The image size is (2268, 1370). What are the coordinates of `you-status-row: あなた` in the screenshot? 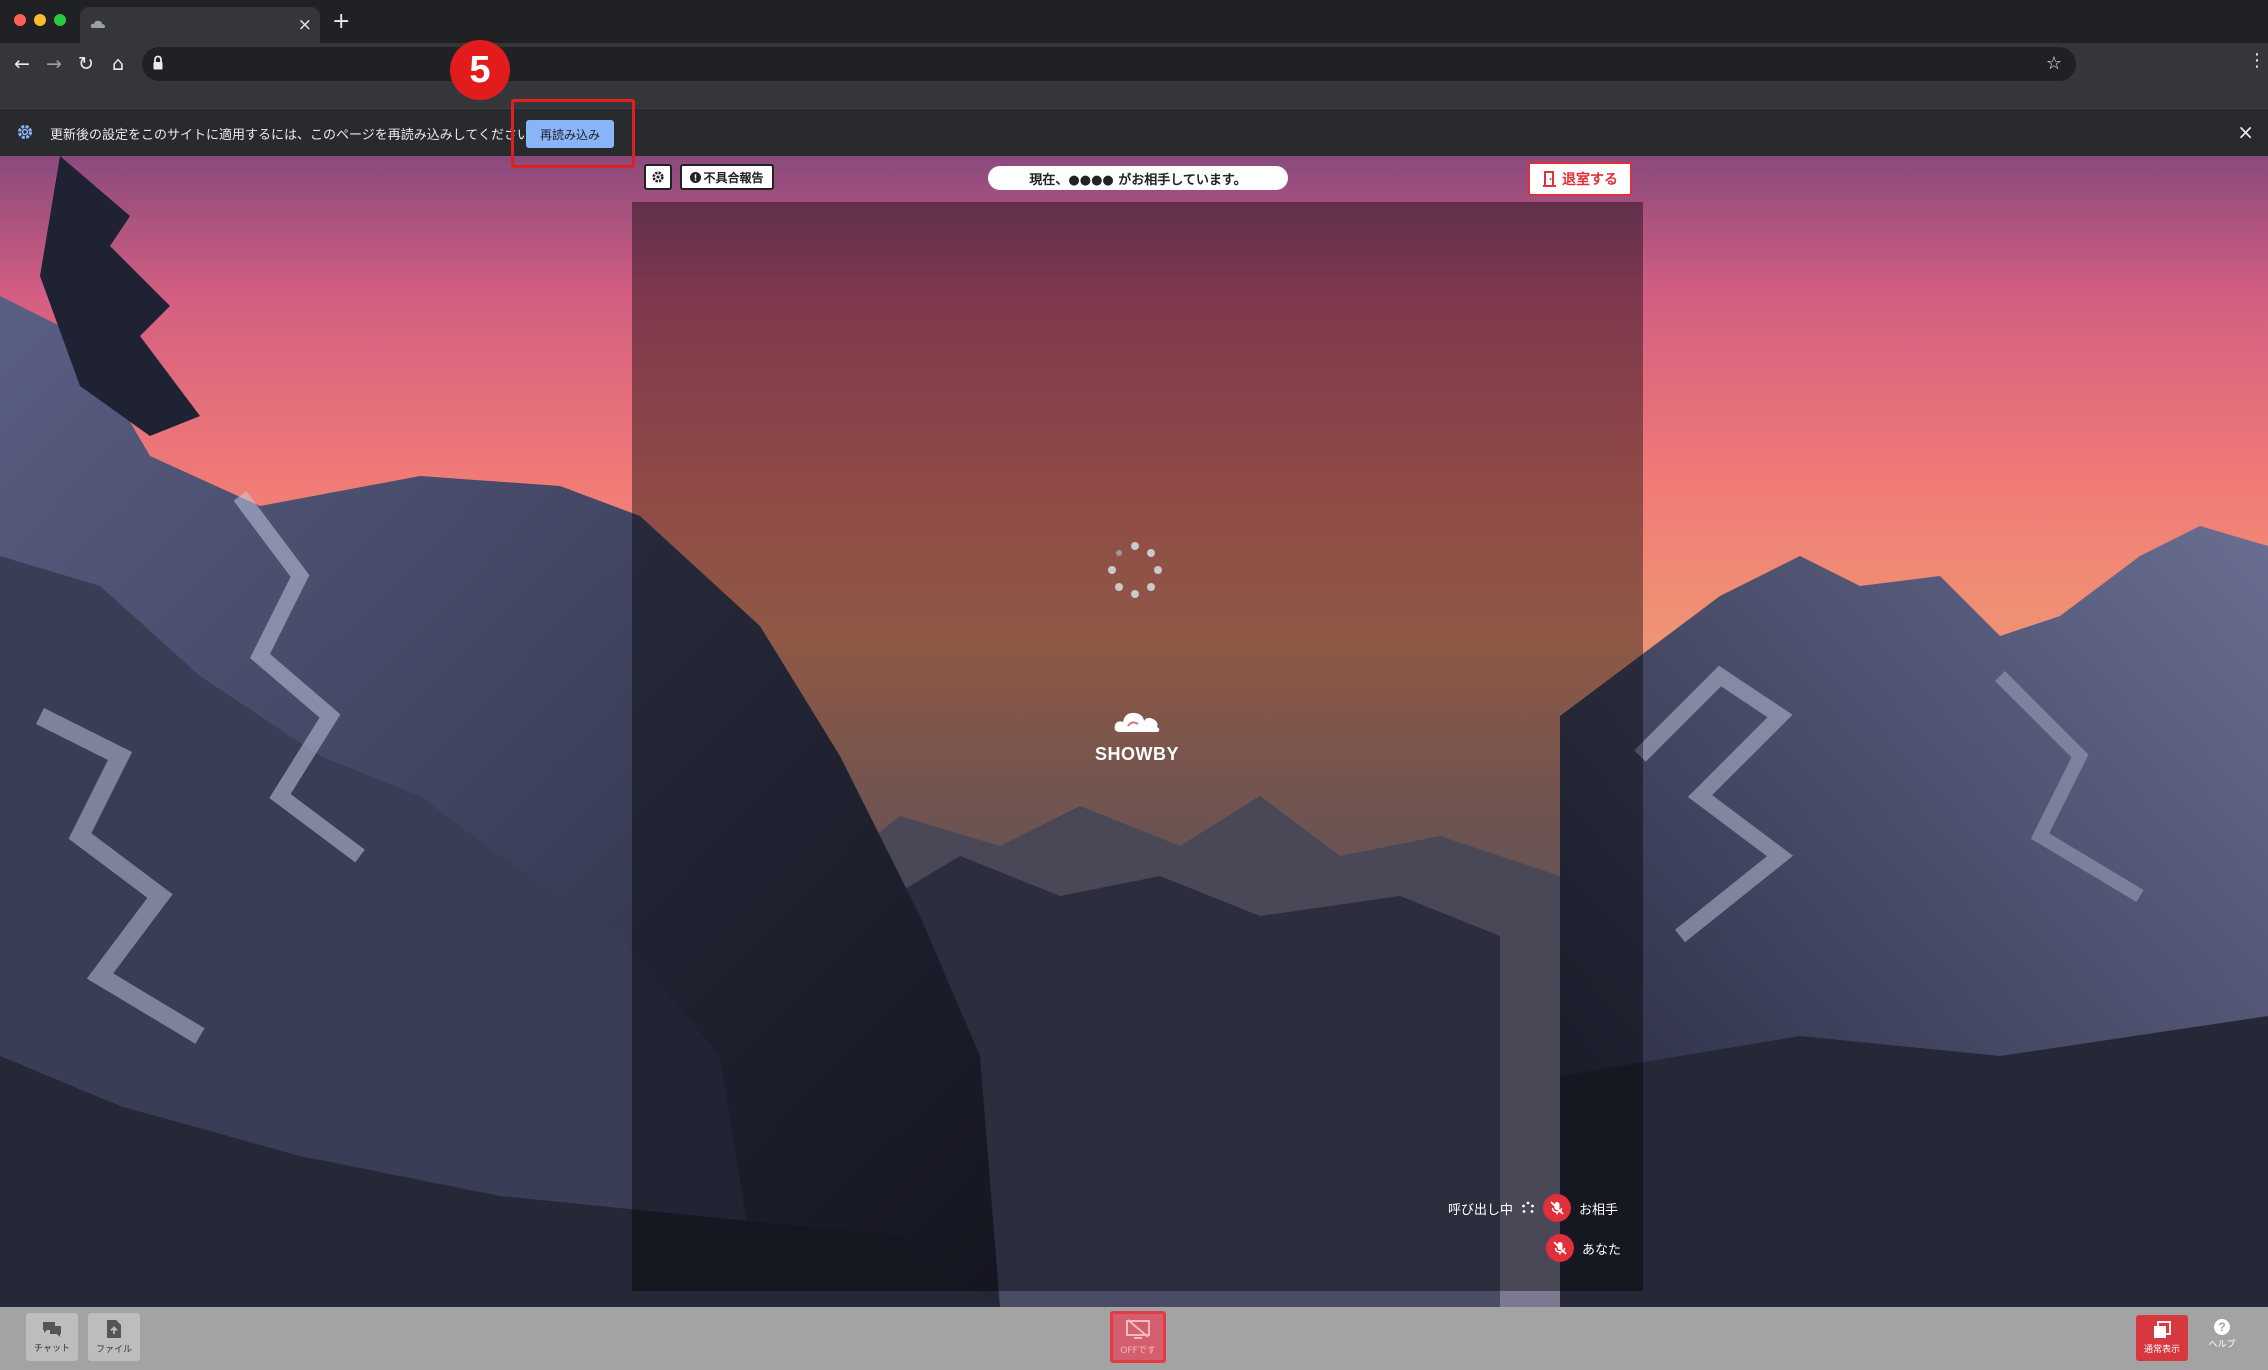 It's located at (1583, 1248).